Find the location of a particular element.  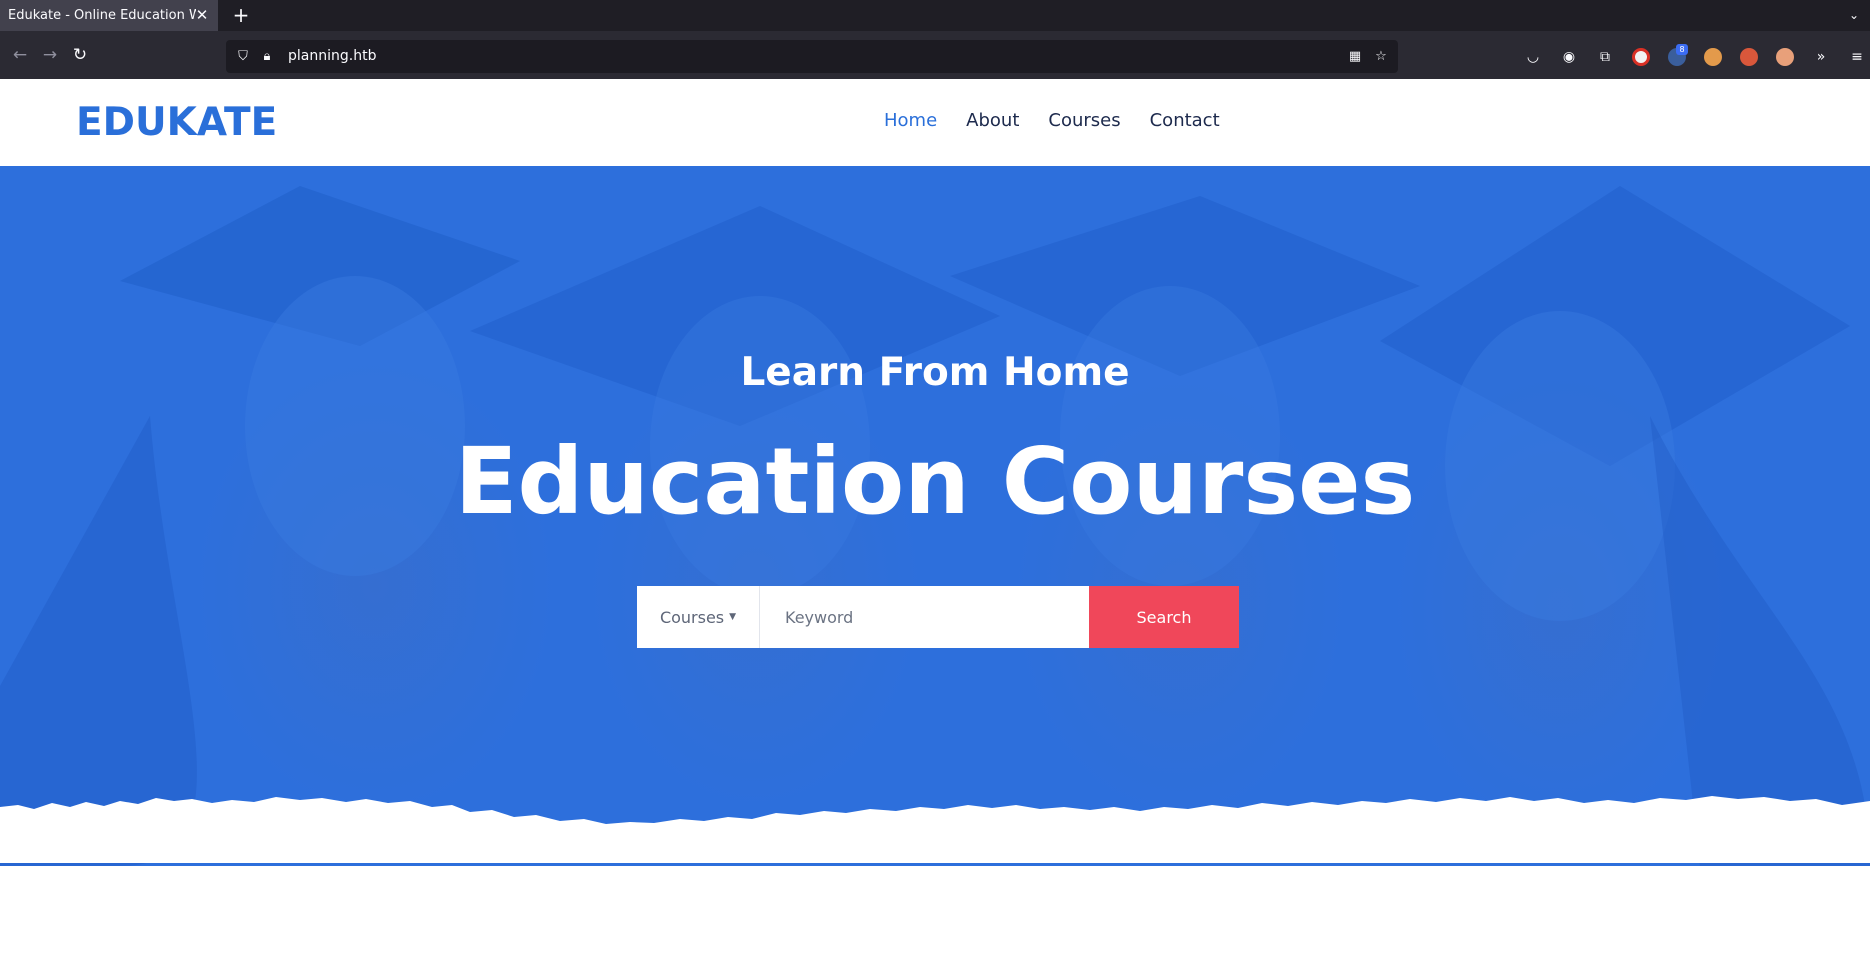

main-nav: Home About Courses Contact is located at coordinates (1066, 120).